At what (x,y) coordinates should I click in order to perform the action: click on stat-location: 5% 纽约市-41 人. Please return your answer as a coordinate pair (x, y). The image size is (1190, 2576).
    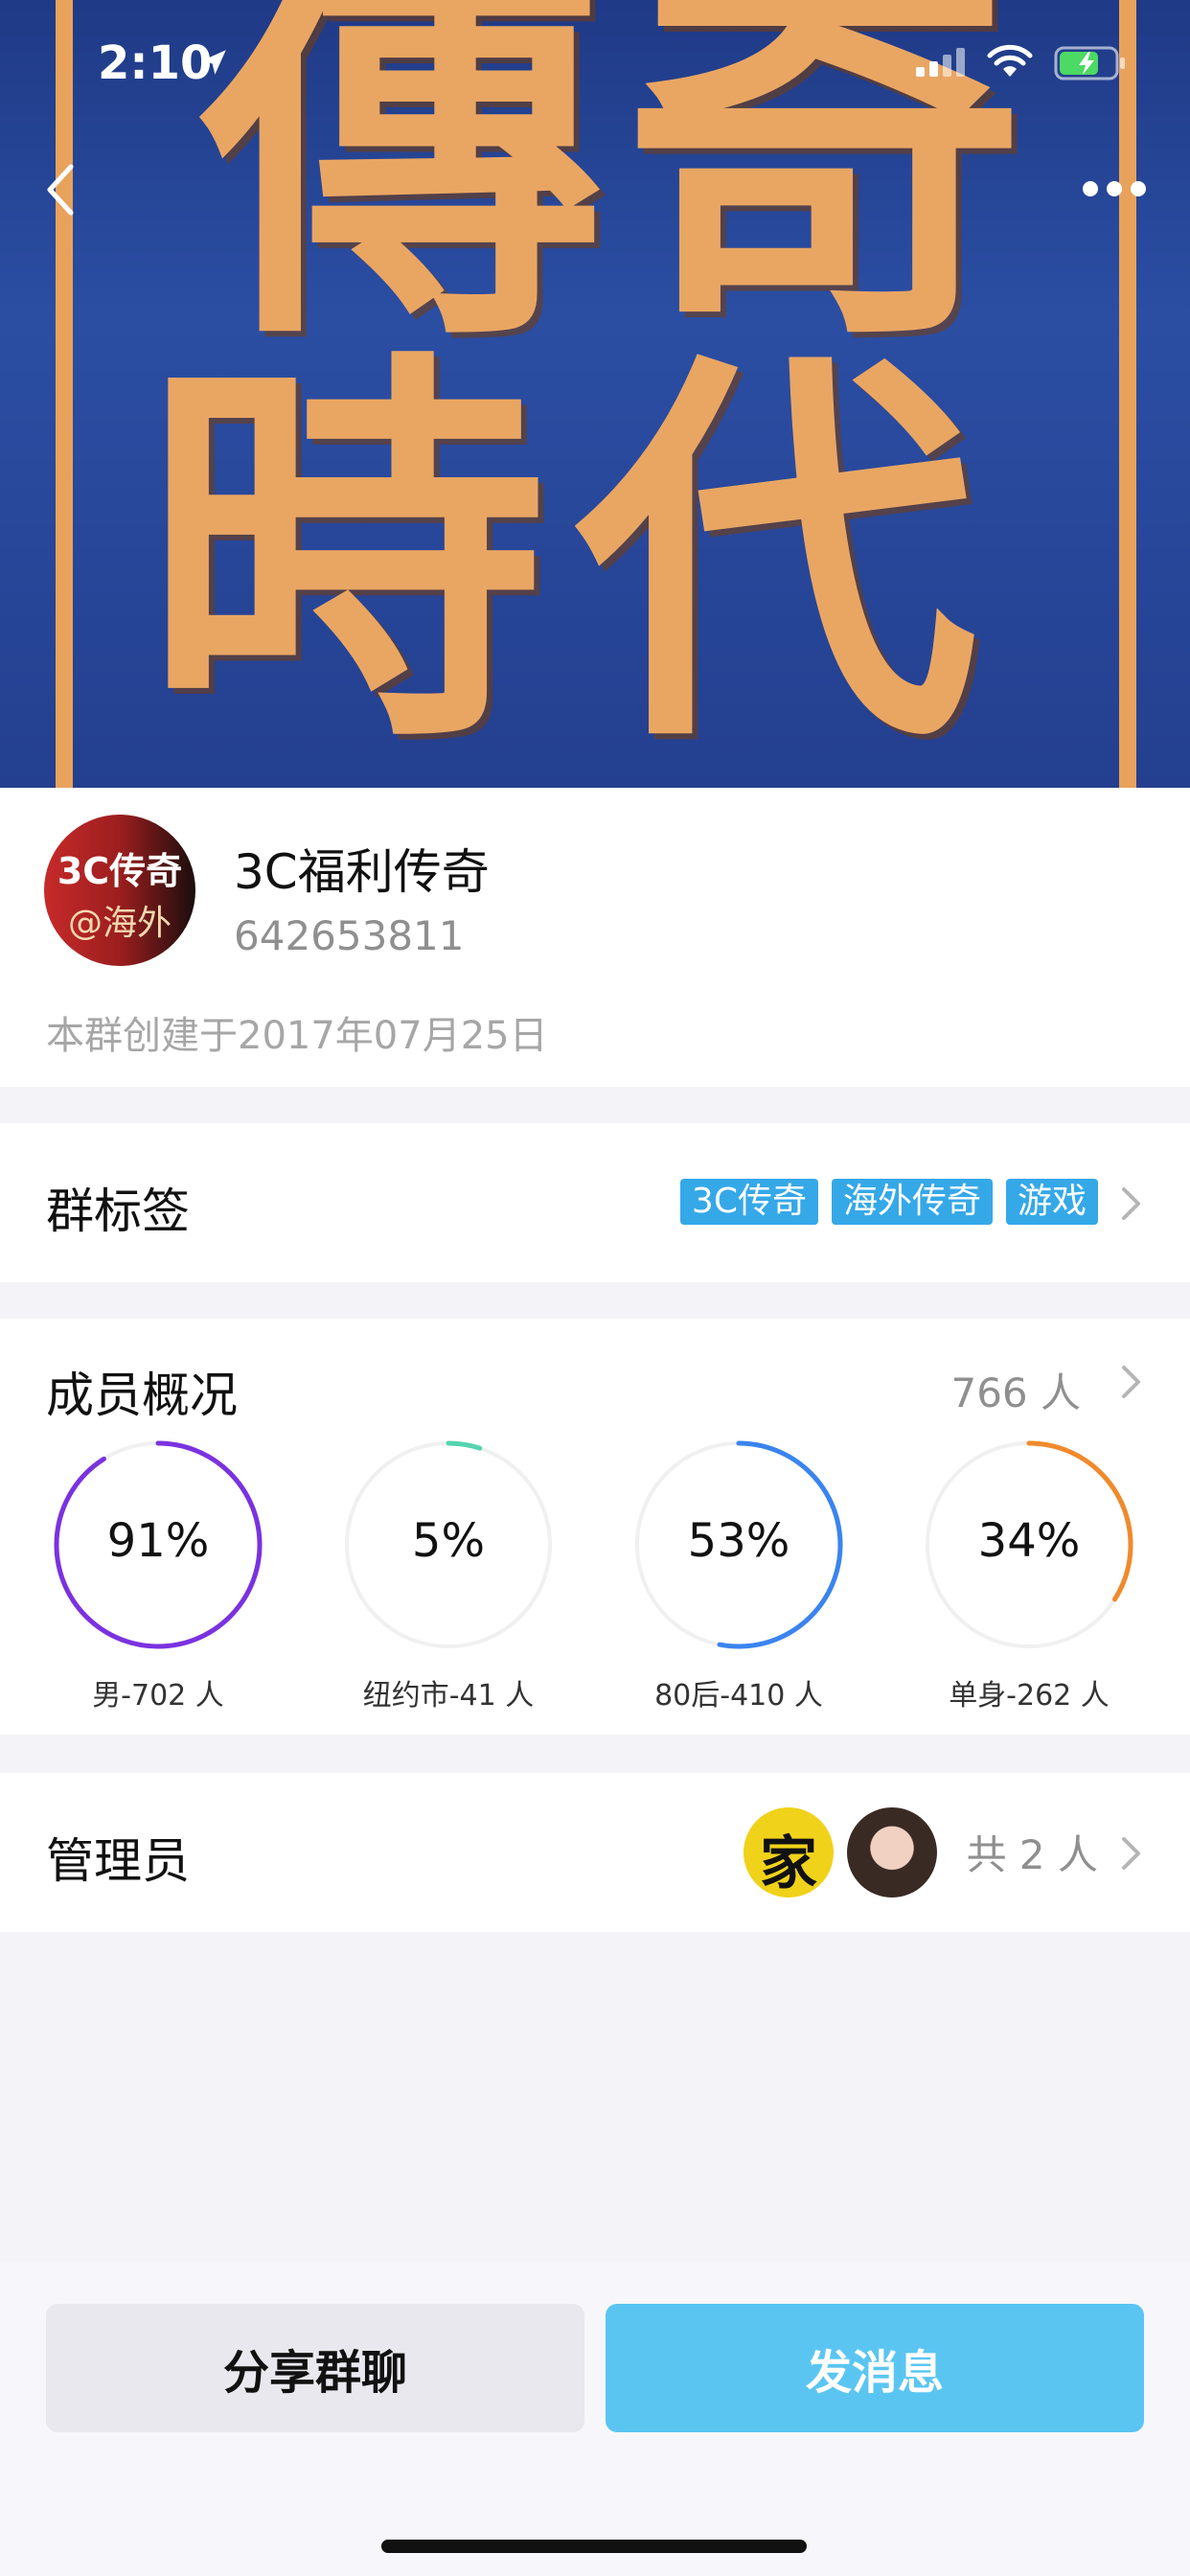
    Looking at the image, I should click on (449, 1583).